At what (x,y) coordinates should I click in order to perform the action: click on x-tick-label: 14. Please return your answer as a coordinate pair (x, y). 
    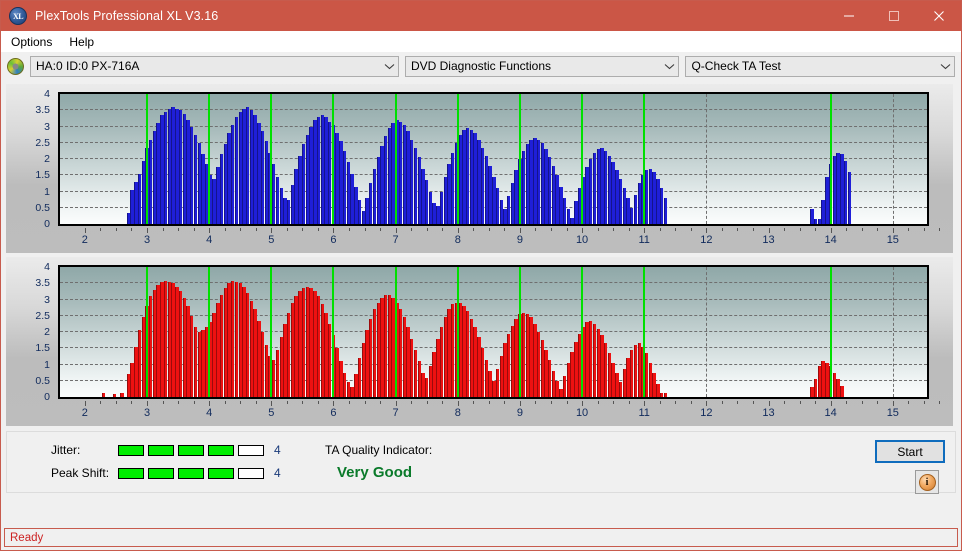
    Looking at the image, I should click on (830, 413).